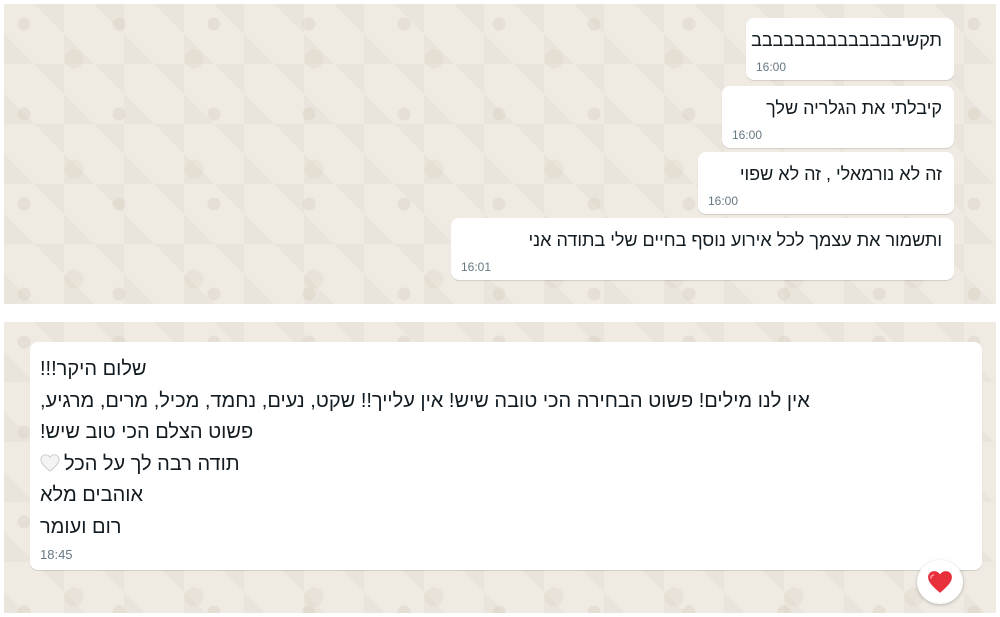  I want to click on message-bubble: תקשיבבבבבבבבבבבבבב 16:00, so click(850, 49).